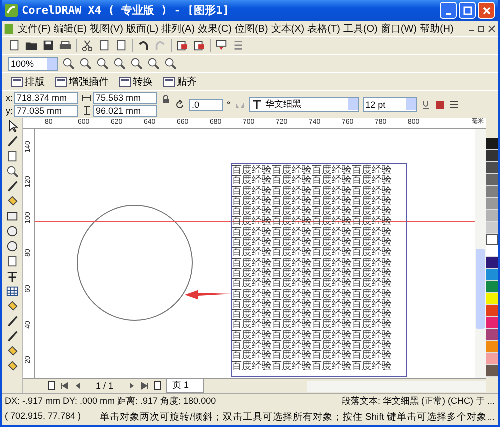 This screenshot has height=427, width=500. Describe the element at coordinates (85, 63) in the screenshot. I see `zoom-out-icon` at that location.